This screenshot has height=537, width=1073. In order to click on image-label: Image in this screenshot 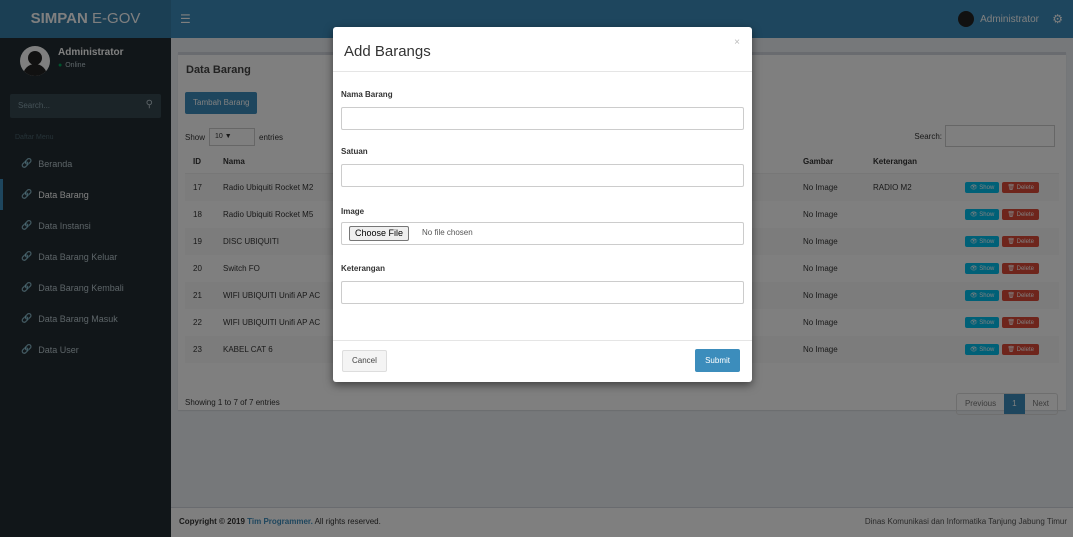, I will do `click(353, 211)`.